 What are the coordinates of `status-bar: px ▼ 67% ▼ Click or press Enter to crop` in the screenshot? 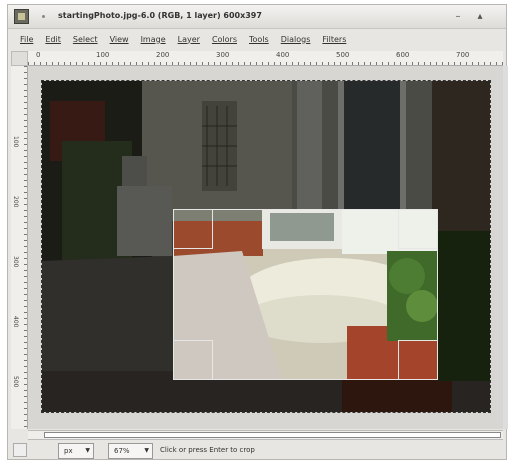 It's located at (257, 451).